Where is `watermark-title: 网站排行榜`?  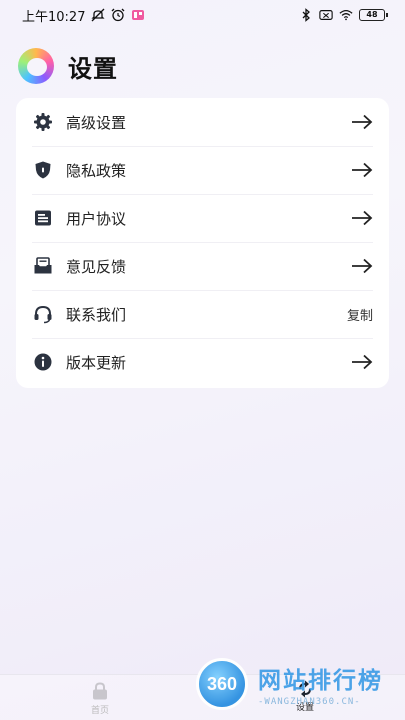 watermark-title: 网站排行榜 is located at coordinates (320, 681).